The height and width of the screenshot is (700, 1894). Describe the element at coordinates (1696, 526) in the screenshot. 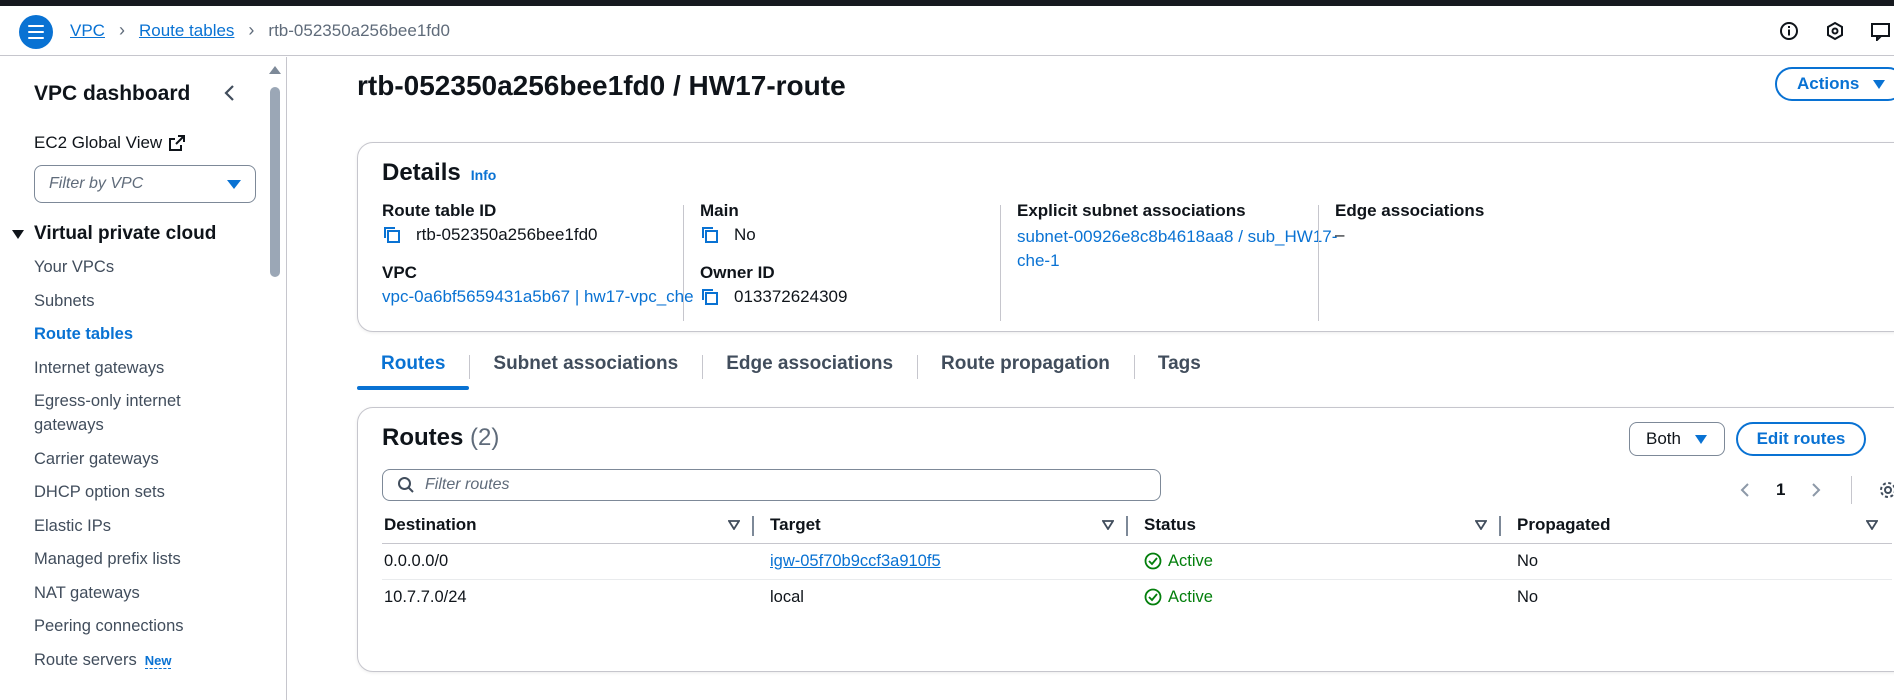

I see `column-header-propagated: Propagated` at that location.